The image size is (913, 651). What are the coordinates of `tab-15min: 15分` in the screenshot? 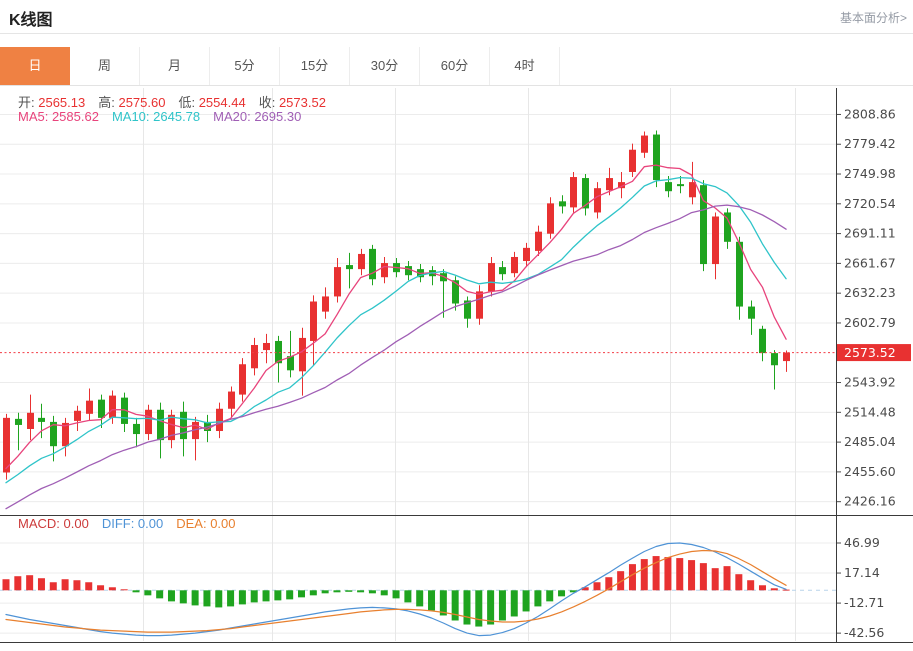 It's located at (315, 66).